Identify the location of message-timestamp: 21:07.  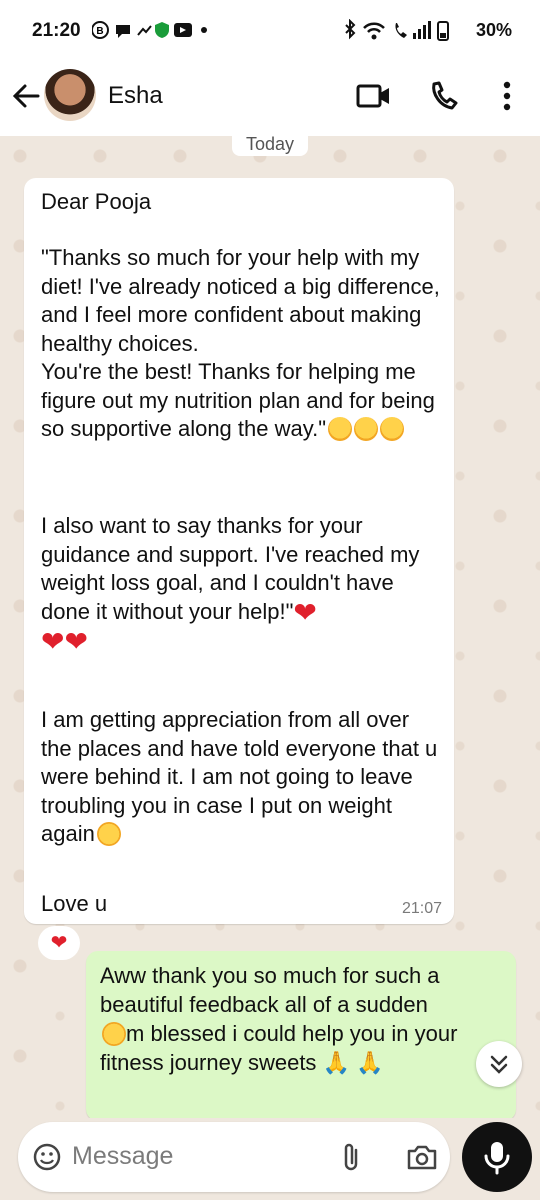
(421, 908).